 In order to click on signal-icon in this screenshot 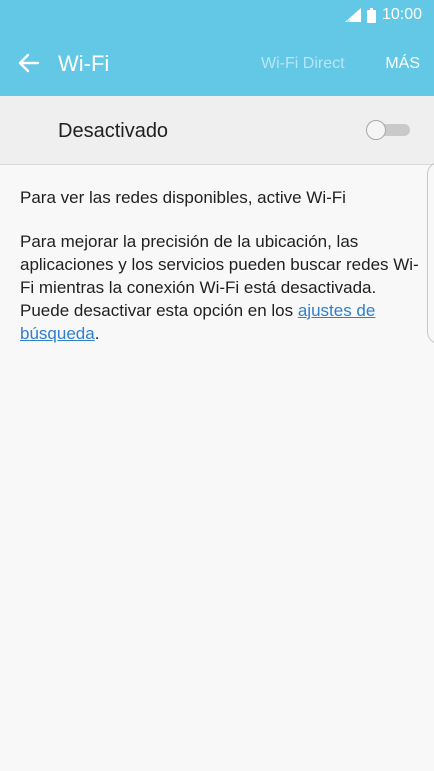, I will do `click(352, 15)`.